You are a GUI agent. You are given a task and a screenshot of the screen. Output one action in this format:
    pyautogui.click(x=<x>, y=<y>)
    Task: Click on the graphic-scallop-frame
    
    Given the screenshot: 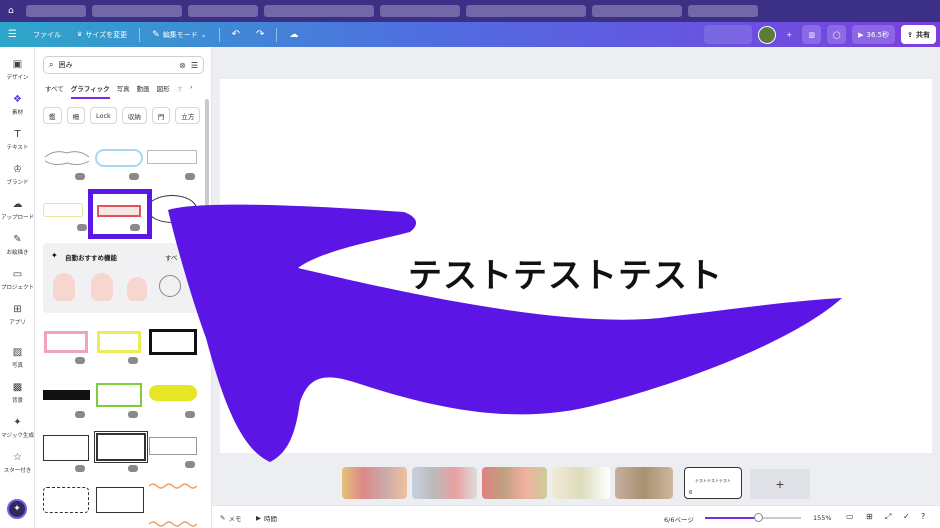 What is the action you would take?
    pyautogui.click(x=66, y=500)
    